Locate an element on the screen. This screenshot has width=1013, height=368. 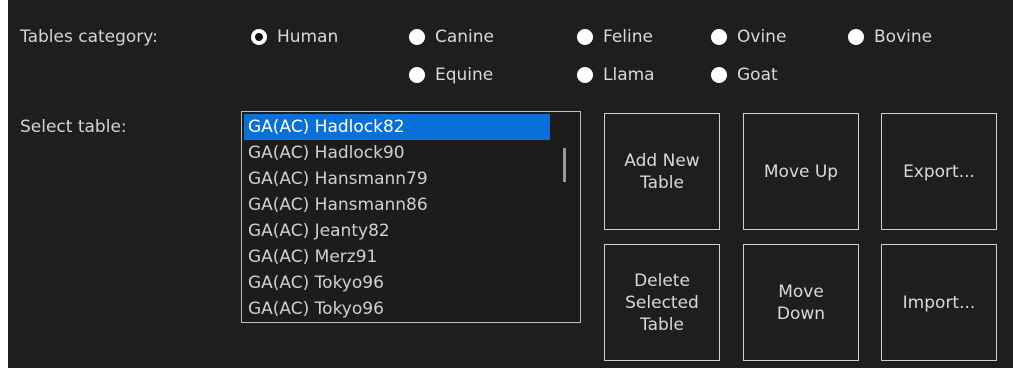
add-new-table-button: Add New Table is located at coordinates (662, 171).